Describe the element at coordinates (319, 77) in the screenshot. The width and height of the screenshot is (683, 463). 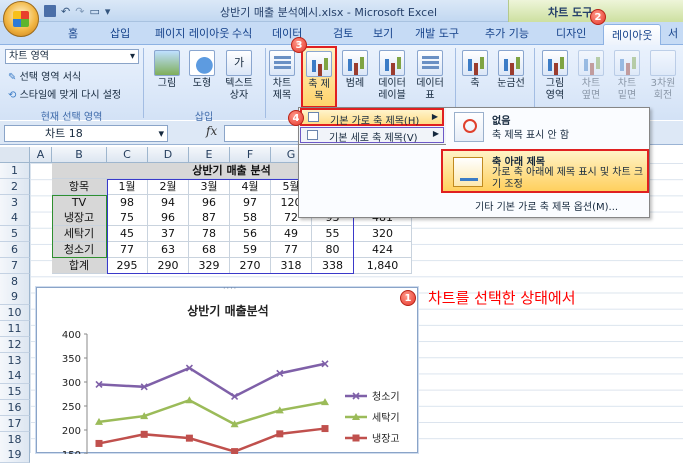
I see `axis-titles-button: 축 제목` at that location.